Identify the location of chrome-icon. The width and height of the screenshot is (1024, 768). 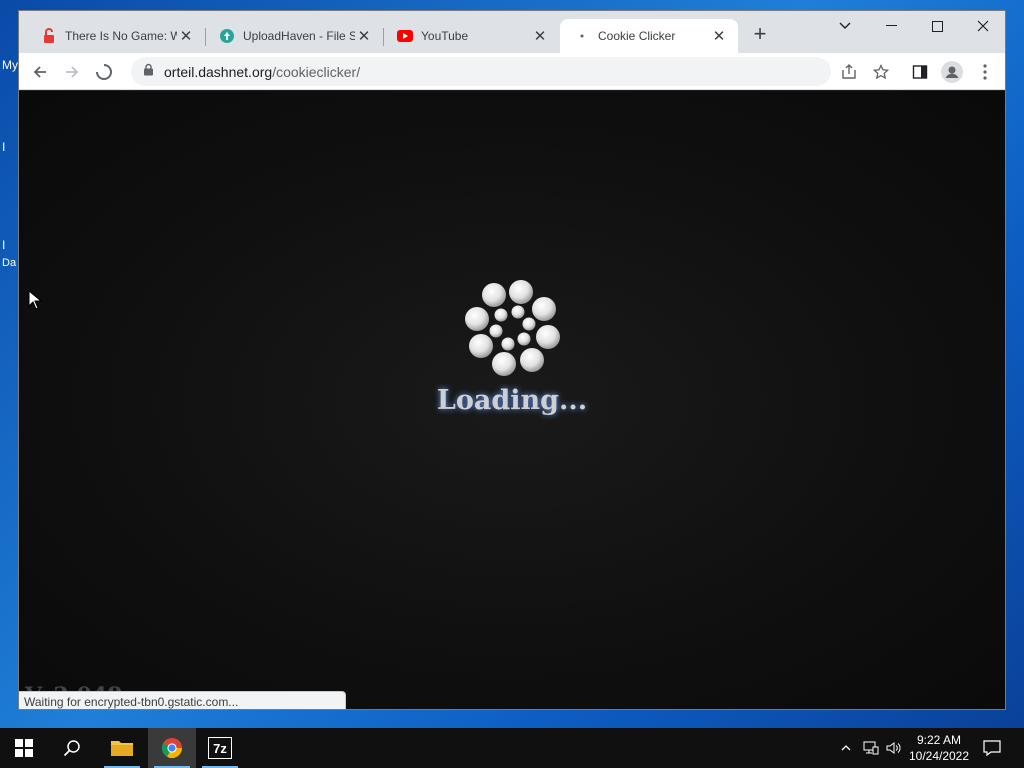
(172, 748).